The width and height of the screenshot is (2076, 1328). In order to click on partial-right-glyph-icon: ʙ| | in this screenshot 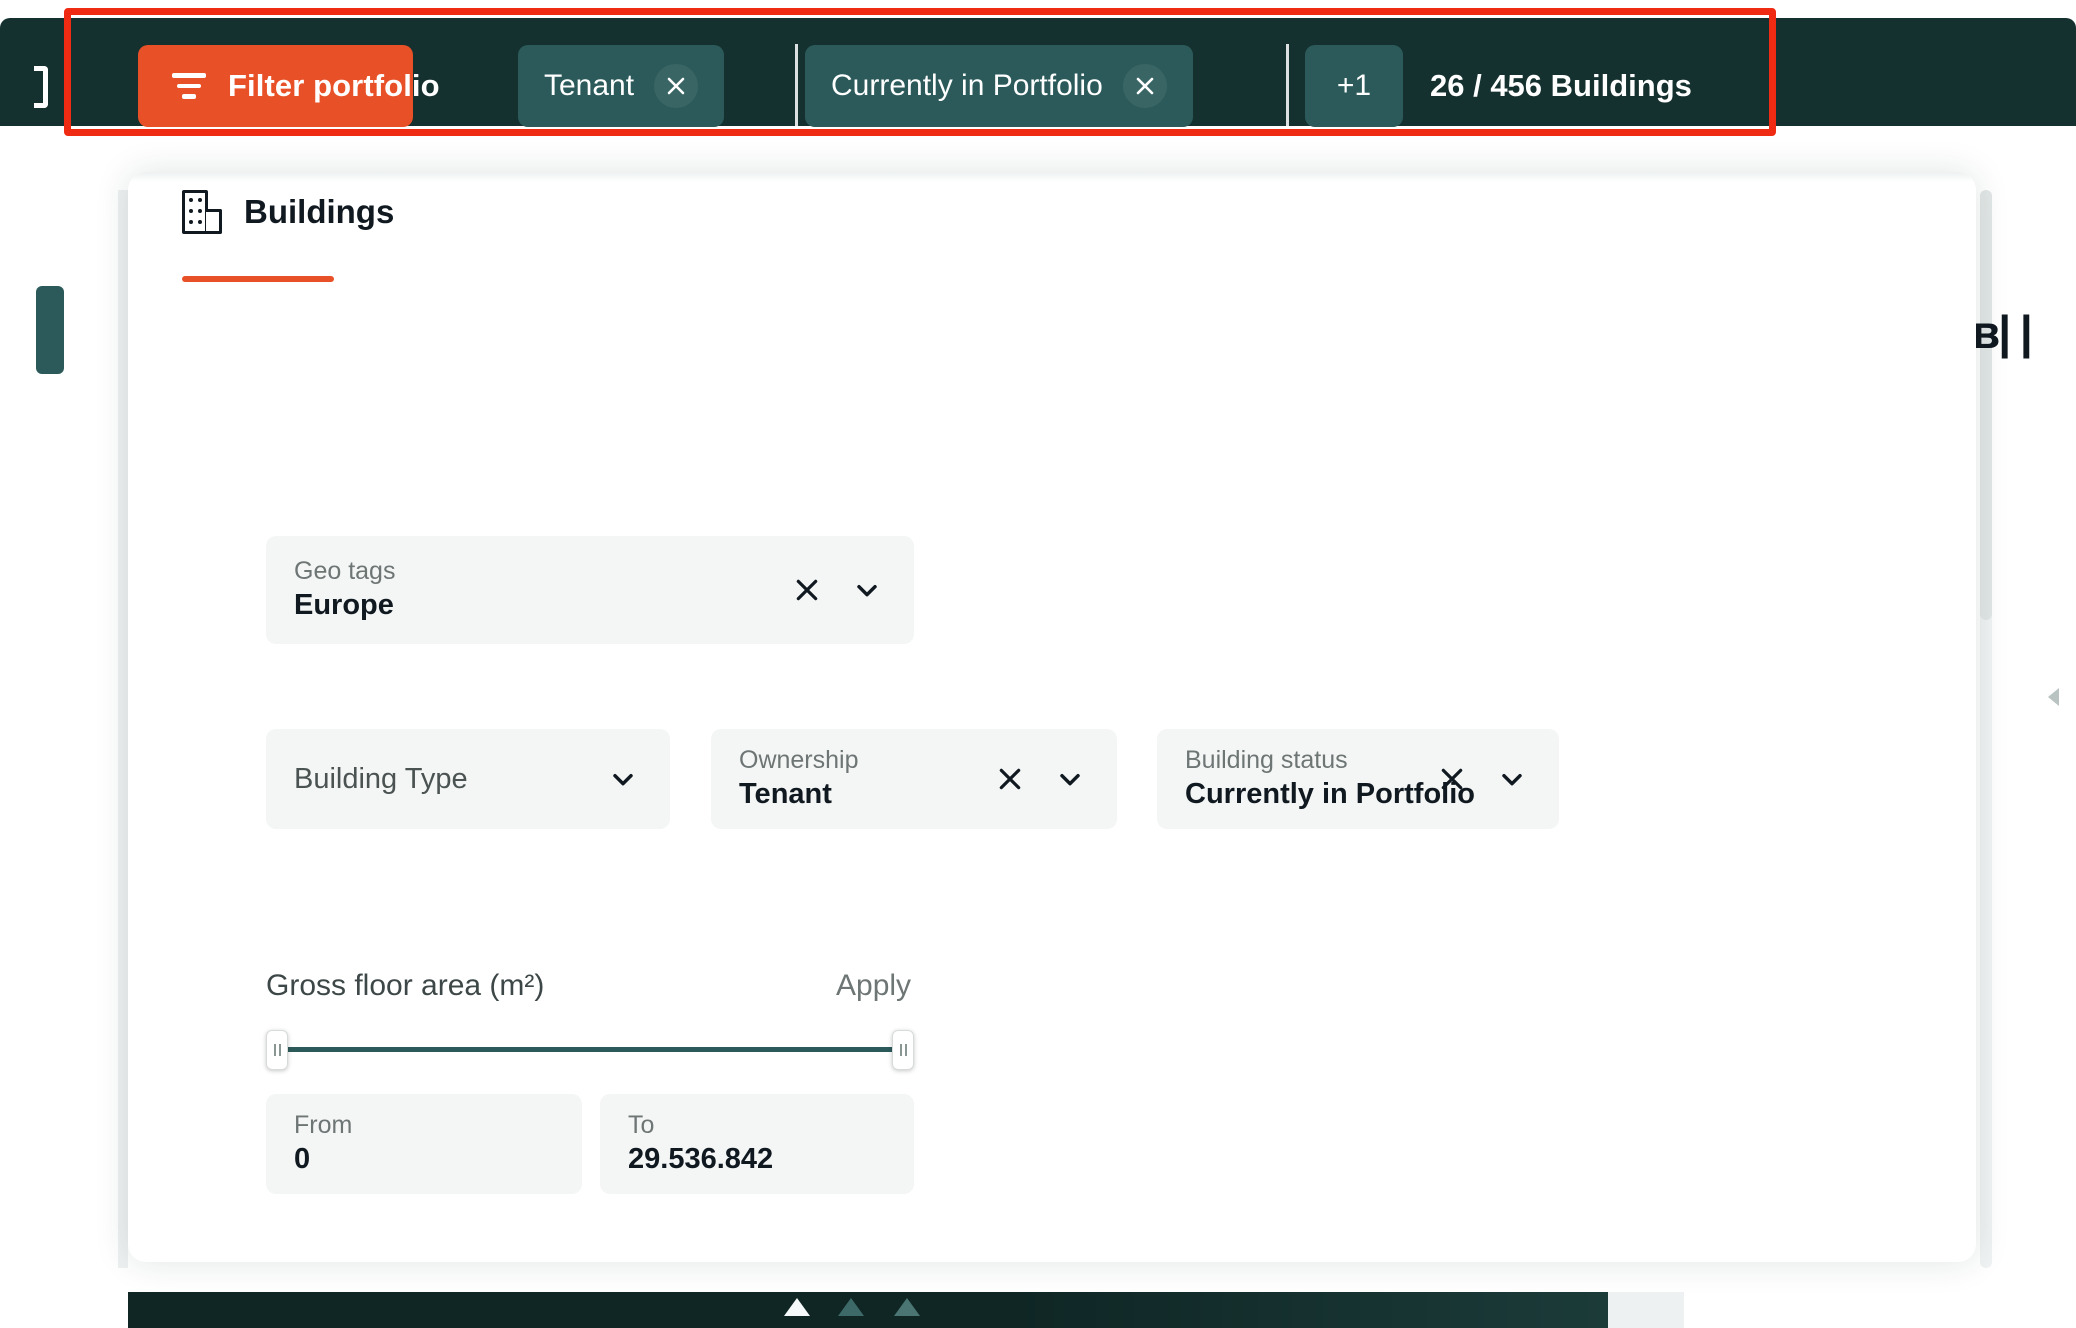, I will do `click(2002, 332)`.